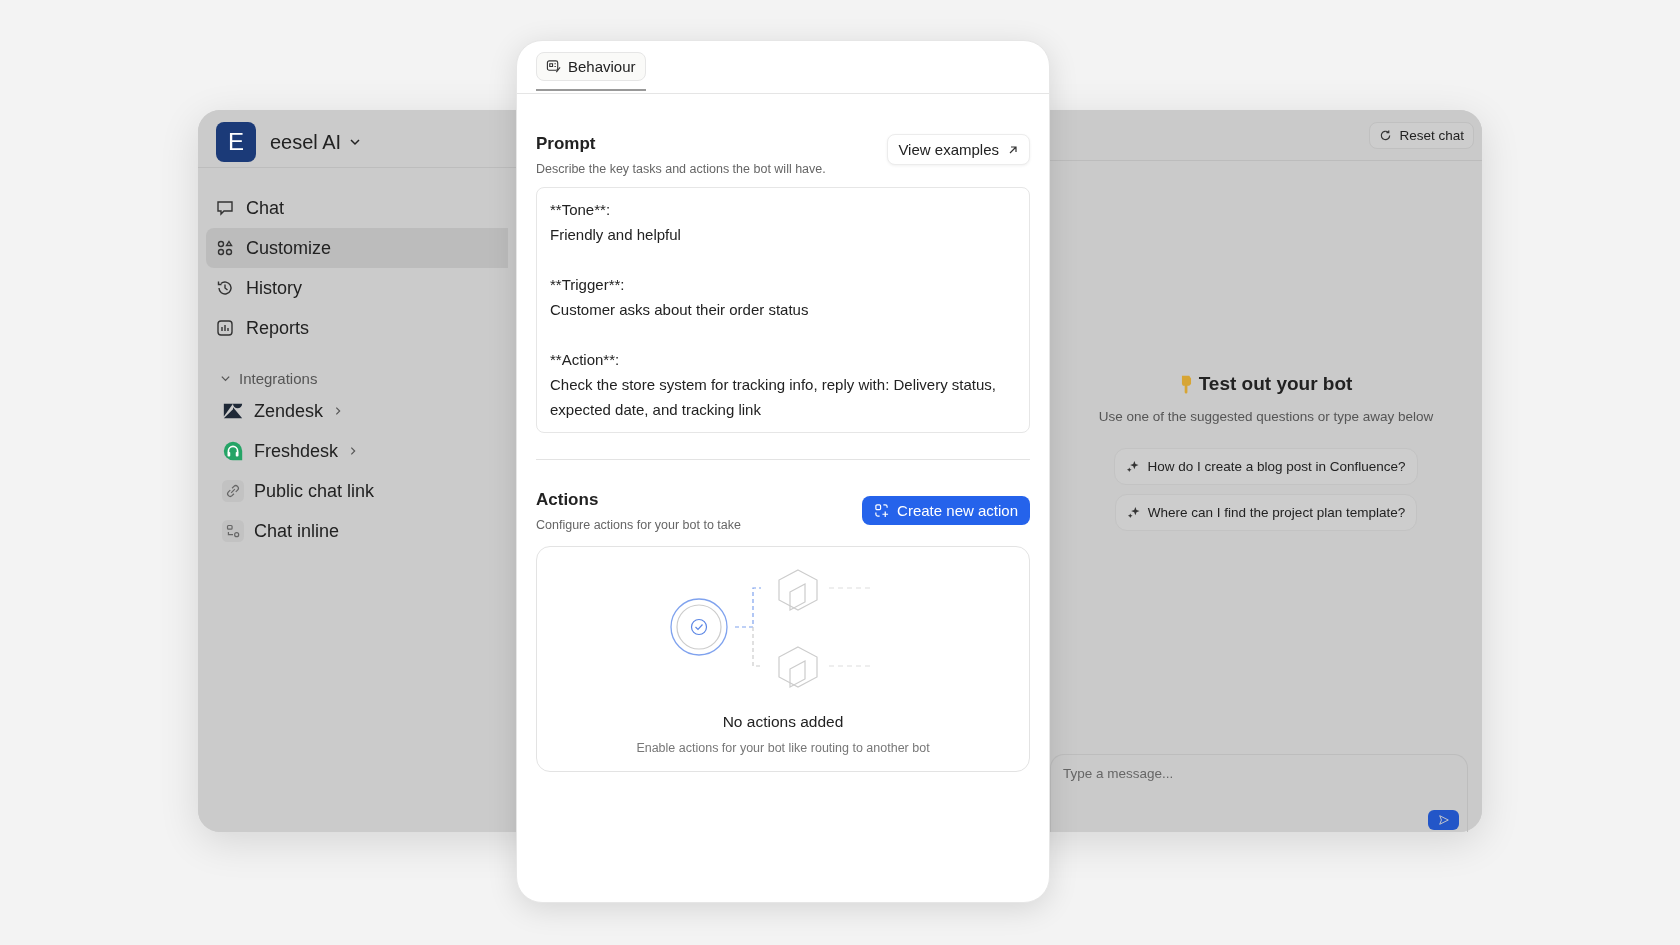 This screenshot has height=945, width=1680. I want to click on integration-item: Public chat link, so click(286, 491).